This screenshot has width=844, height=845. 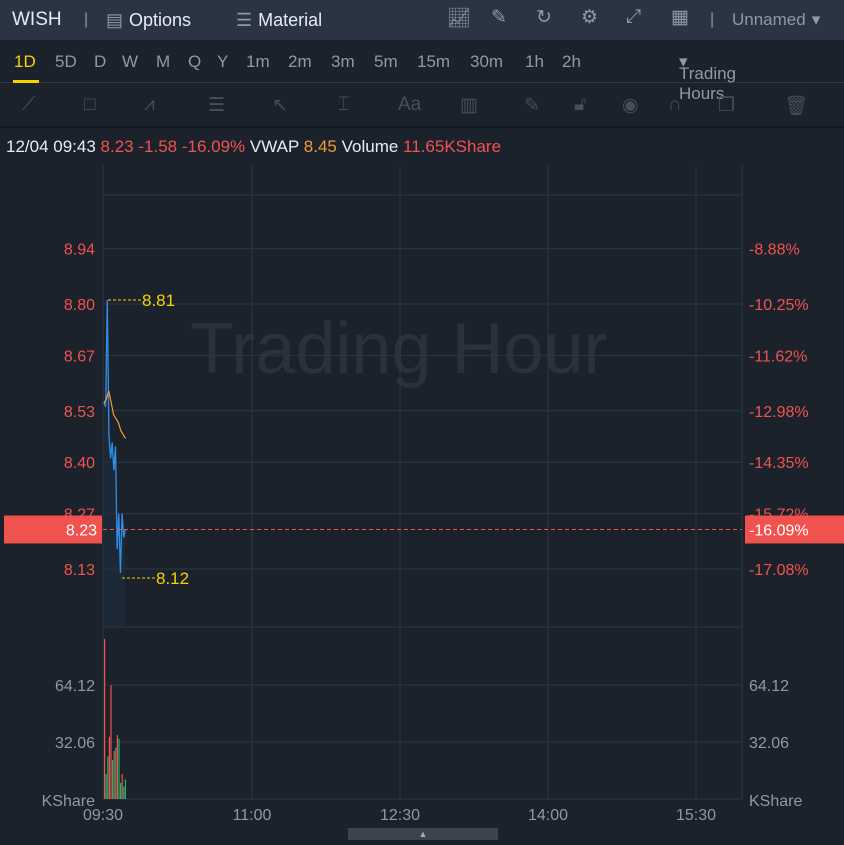 I want to click on percent-tick-right: -14.35%, so click(x=779, y=463).